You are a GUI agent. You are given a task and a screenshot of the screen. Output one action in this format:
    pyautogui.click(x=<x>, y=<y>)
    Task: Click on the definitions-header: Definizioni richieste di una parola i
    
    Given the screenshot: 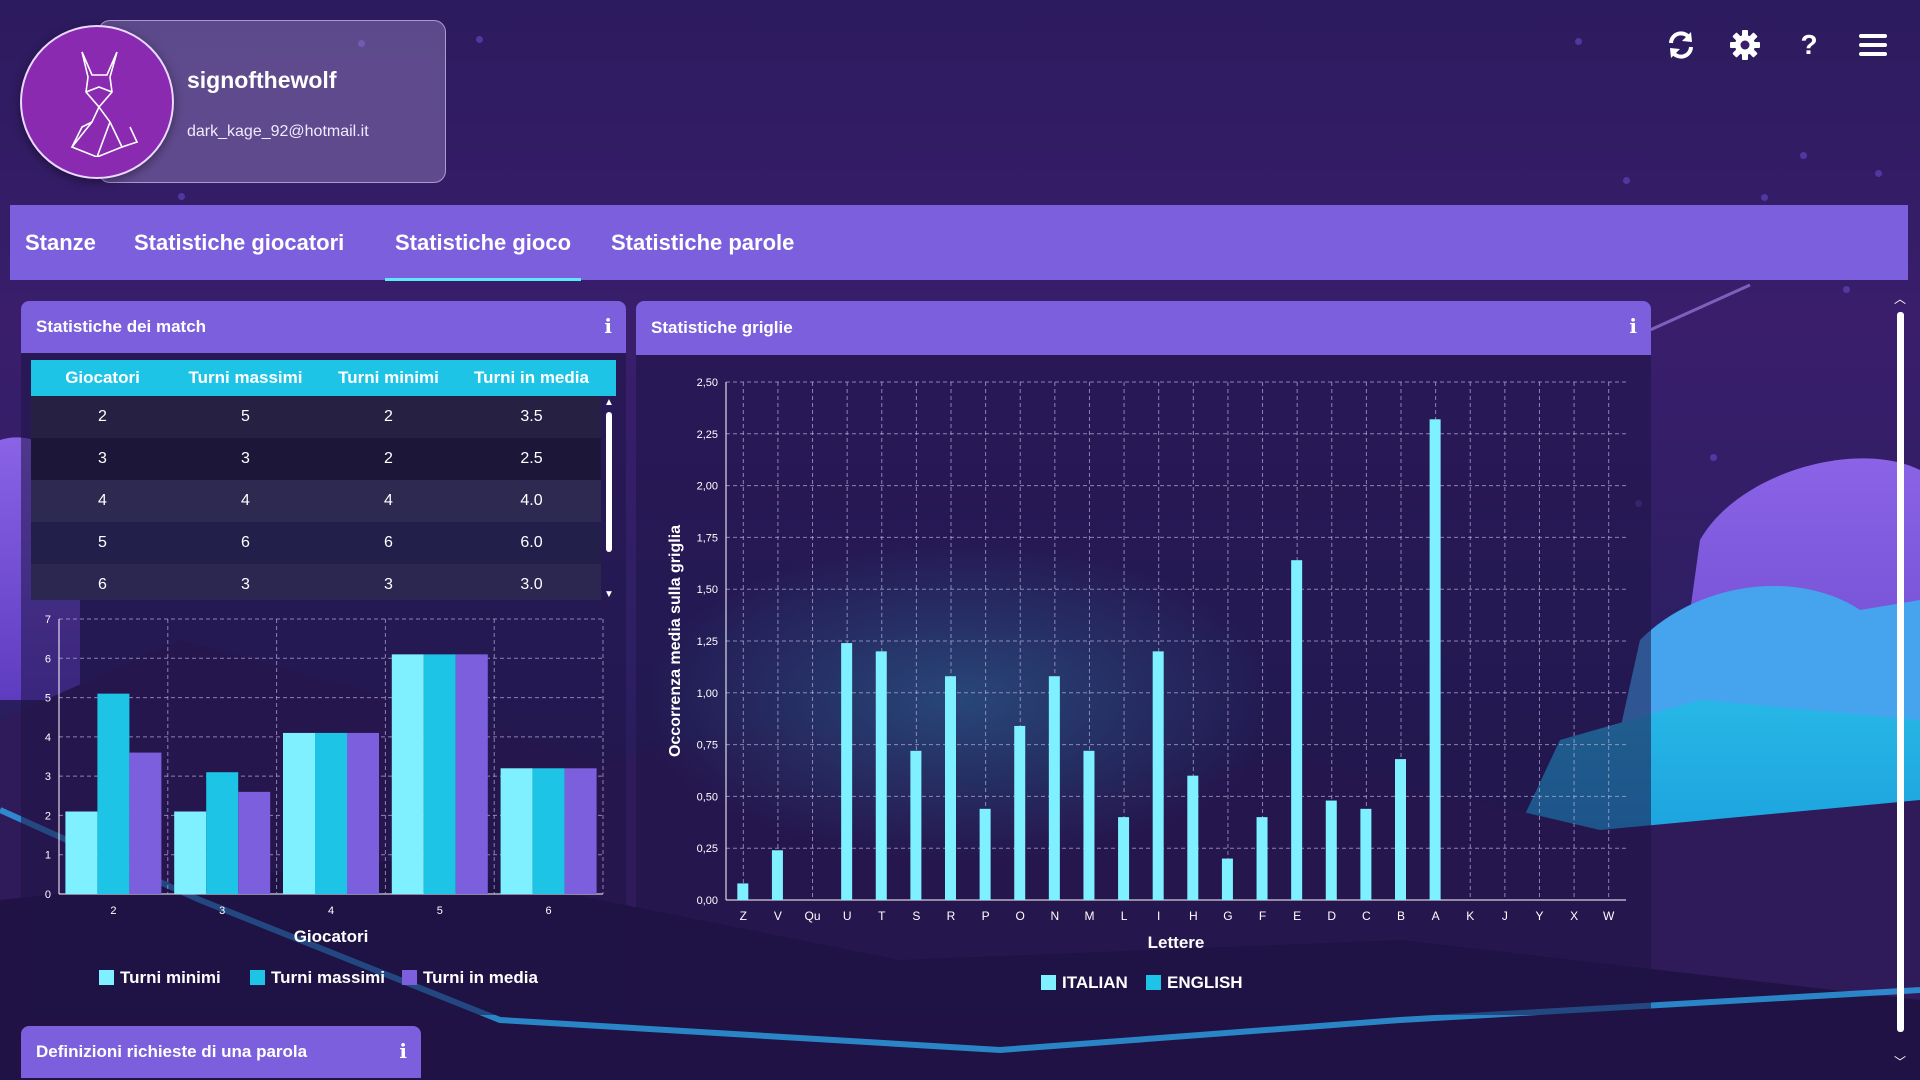 What is the action you would take?
    pyautogui.click(x=221, y=1052)
    